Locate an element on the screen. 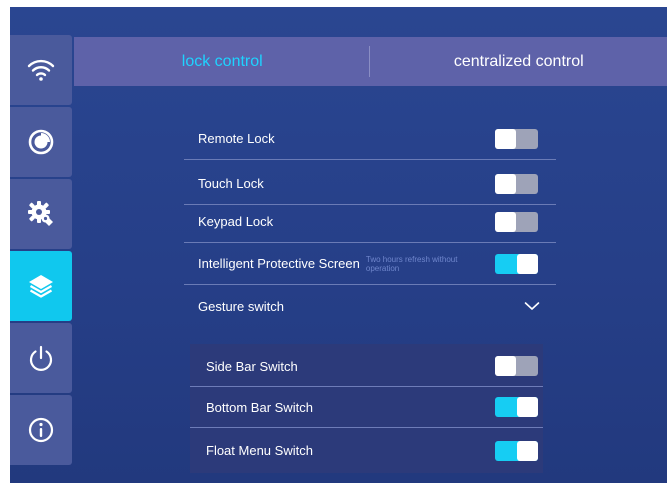  sidebar-item-settings is located at coordinates (41, 214).